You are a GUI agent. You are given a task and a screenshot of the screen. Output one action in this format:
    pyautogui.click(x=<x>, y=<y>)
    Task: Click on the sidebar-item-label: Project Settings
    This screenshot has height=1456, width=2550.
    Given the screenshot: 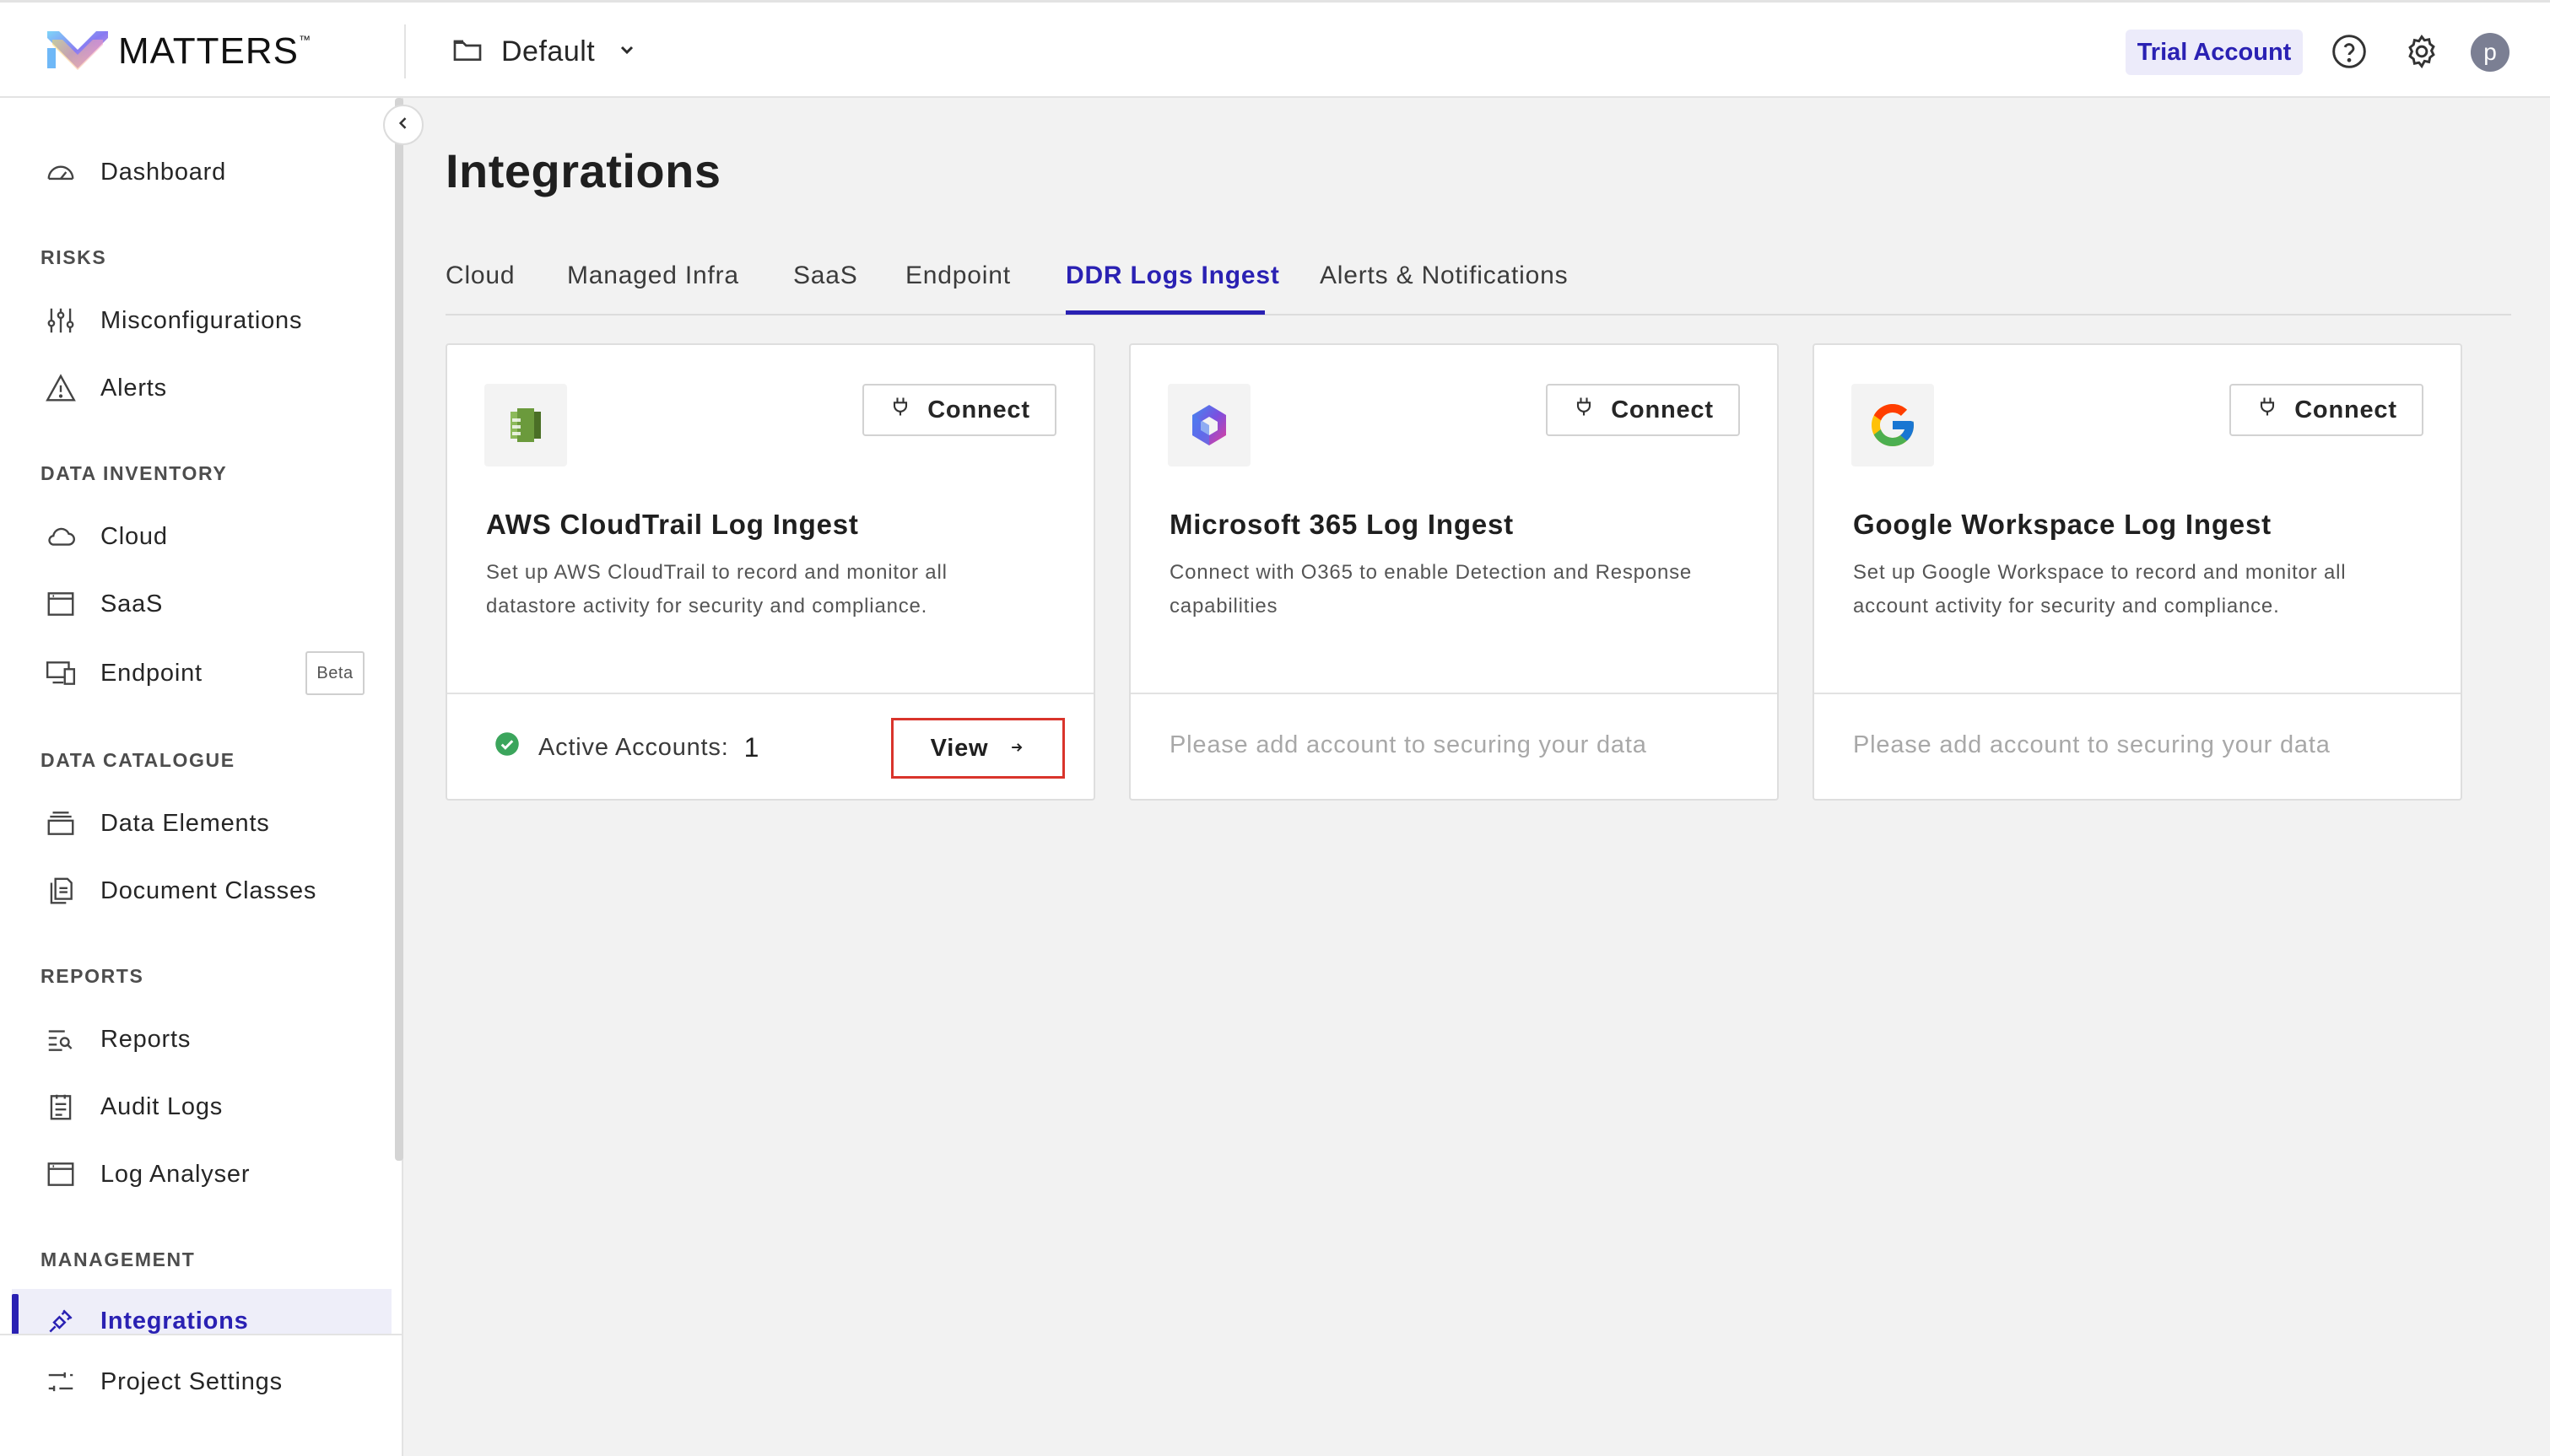 What is the action you would take?
    pyautogui.click(x=191, y=1381)
    